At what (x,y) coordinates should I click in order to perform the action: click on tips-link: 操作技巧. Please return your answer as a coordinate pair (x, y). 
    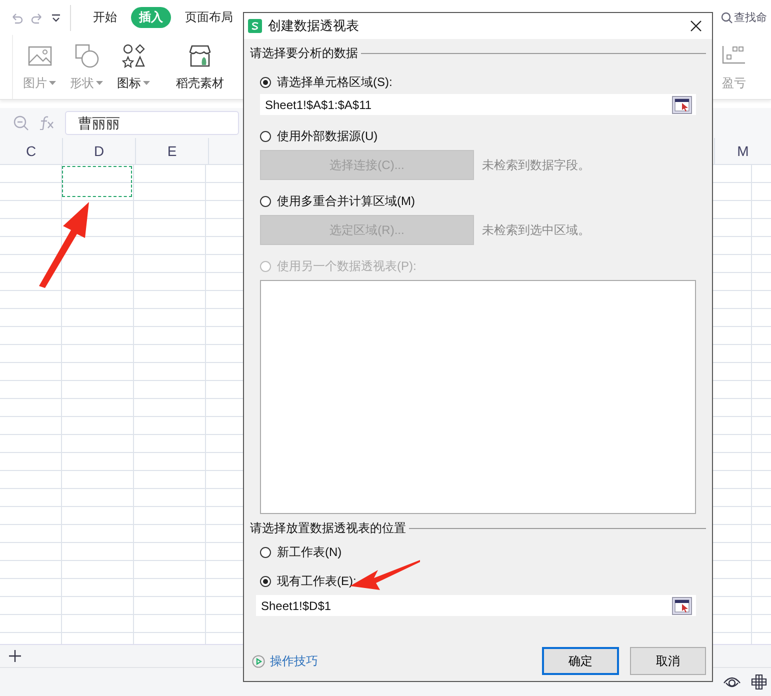
    Looking at the image, I should click on (294, 661).